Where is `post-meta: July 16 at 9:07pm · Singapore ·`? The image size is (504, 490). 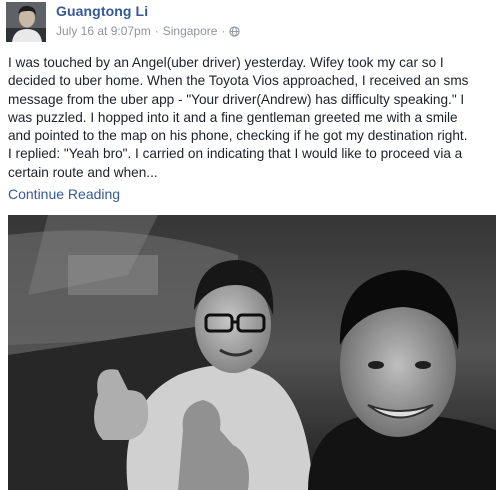 post-meta: July 16 at 9:07pm · Singapore · is located at coordinates (148, 31).